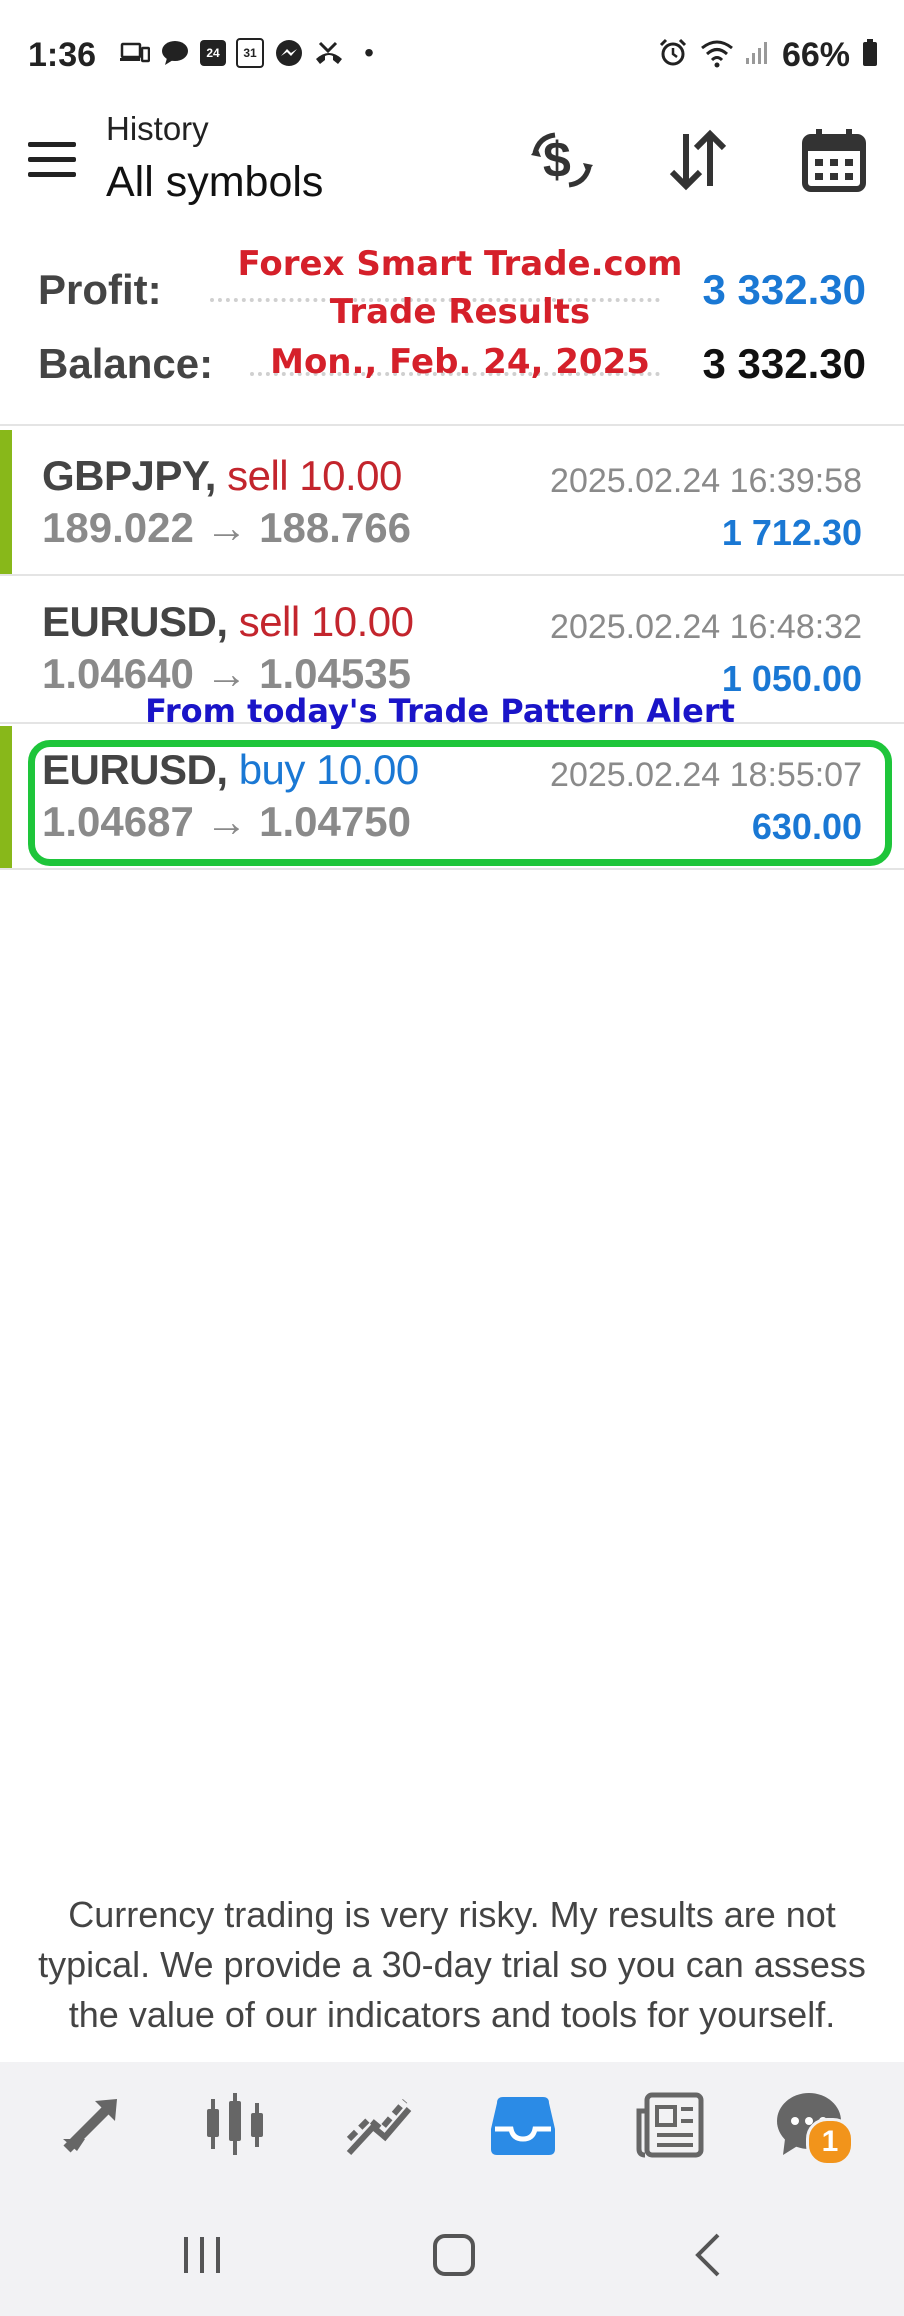  I want to click on recent-apps-icon, so click(202, 2255).